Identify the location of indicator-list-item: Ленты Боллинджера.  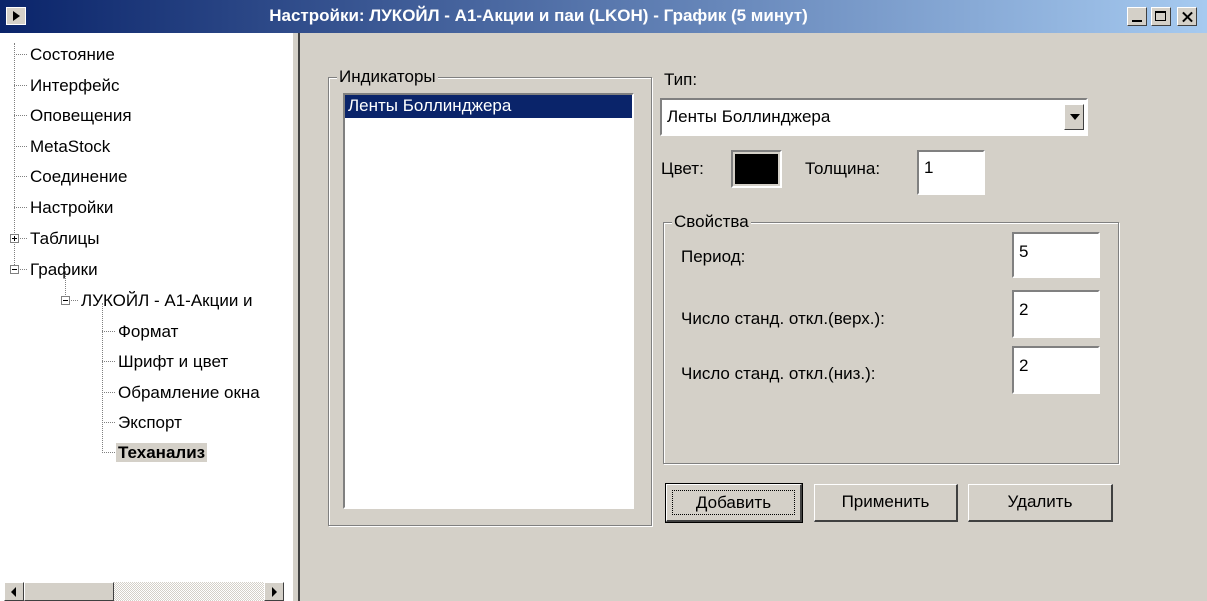
(488, 106).